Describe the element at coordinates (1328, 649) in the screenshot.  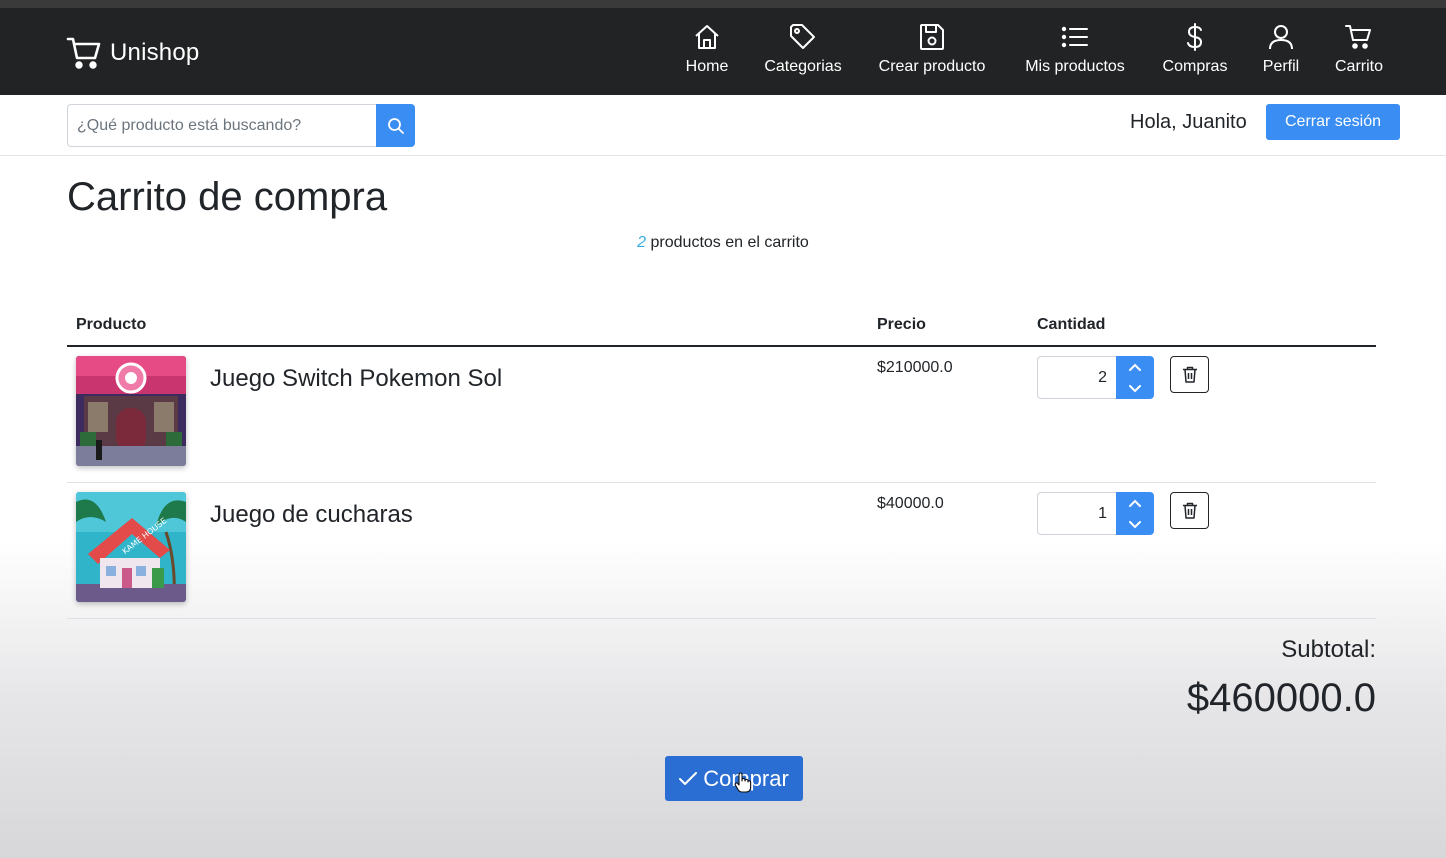
I see `subtotal-label: Subtotal:` at that location.